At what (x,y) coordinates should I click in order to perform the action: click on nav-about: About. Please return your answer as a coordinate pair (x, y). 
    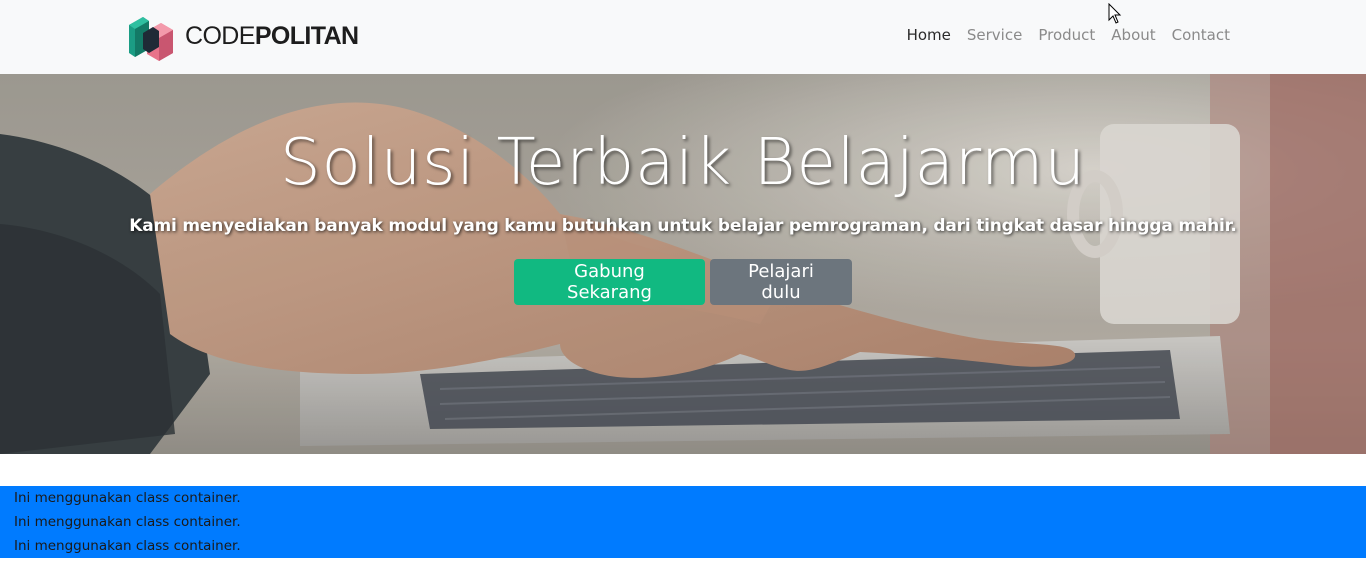
    Looking at the image, I should click on (1133, 35).